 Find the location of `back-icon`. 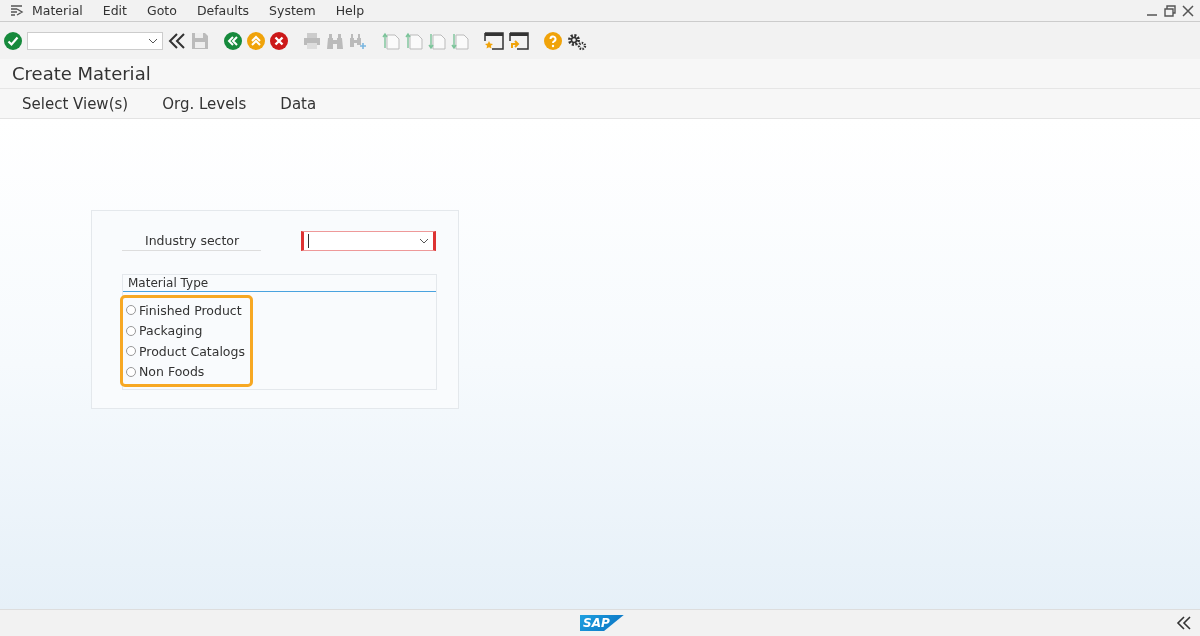

back-icon is located at coordinates (233, 40).